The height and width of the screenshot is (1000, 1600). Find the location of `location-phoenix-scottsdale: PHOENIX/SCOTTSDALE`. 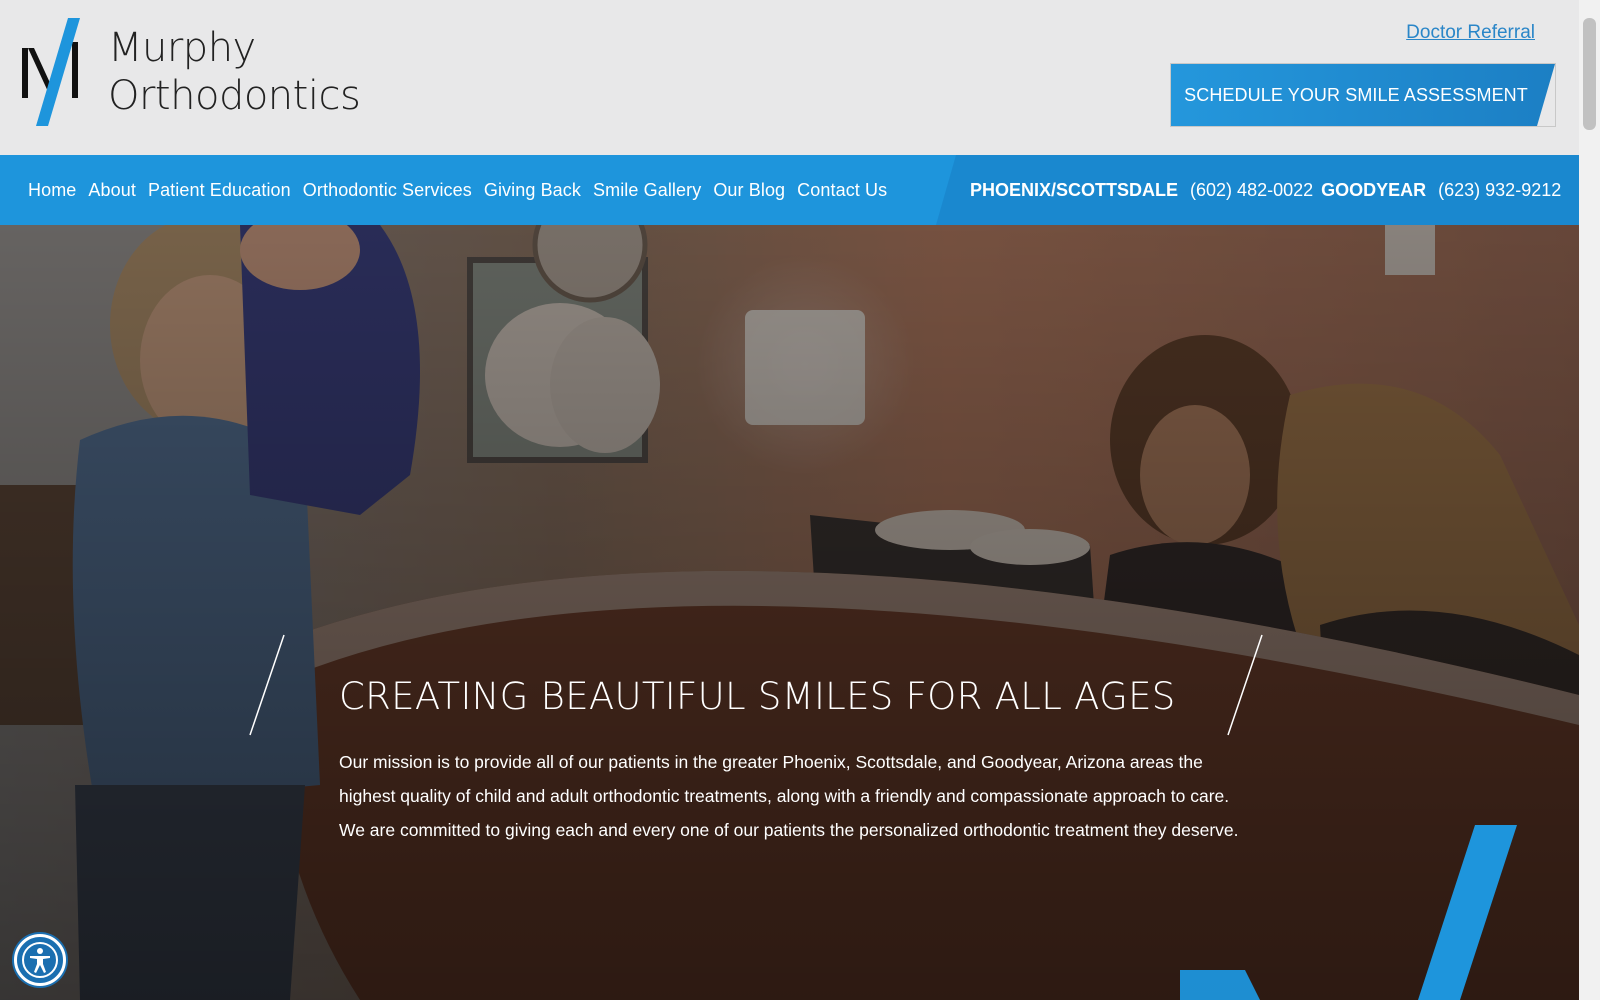

location-phoenix-scottsdale: PHOENIX/SCOTTSDALE is located at coordinates (1074, 189).